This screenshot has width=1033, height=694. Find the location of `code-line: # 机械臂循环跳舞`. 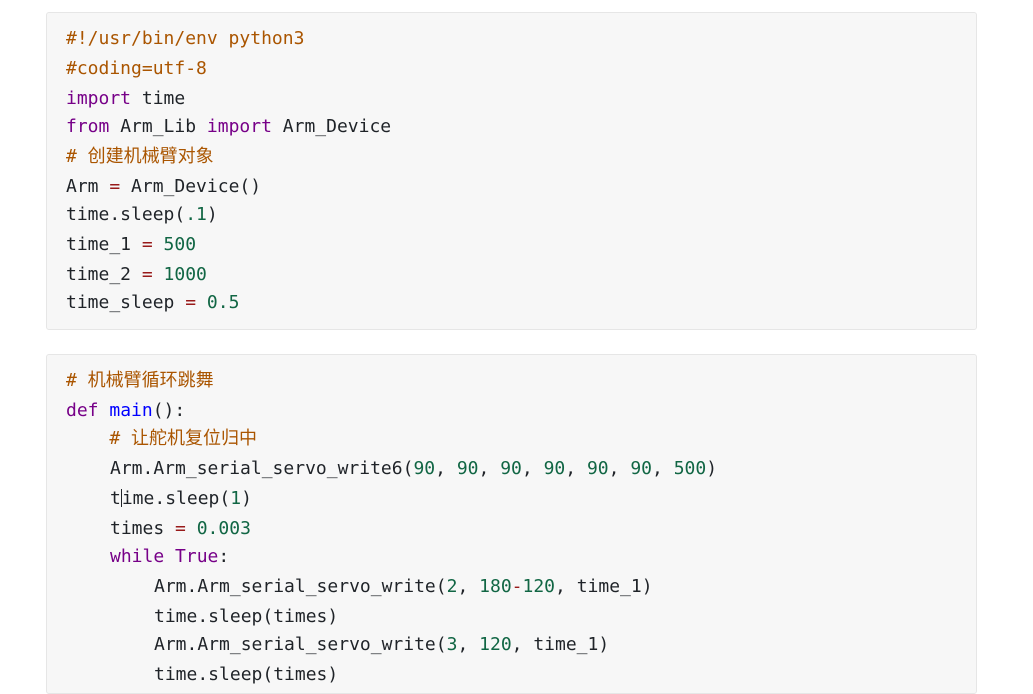

code-line: # 机械臂循环跳舞 is located at coordinates (140, 380).